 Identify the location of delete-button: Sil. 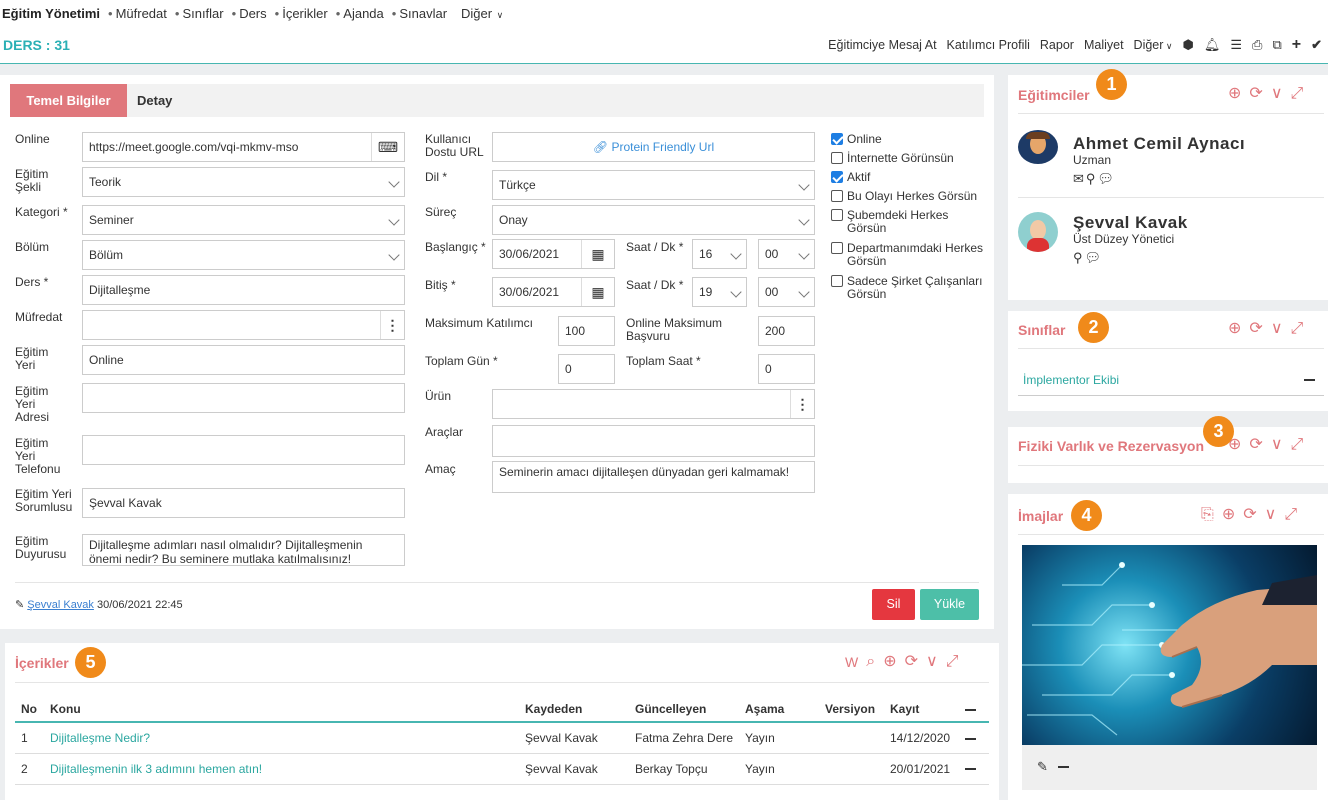
(893, 604).